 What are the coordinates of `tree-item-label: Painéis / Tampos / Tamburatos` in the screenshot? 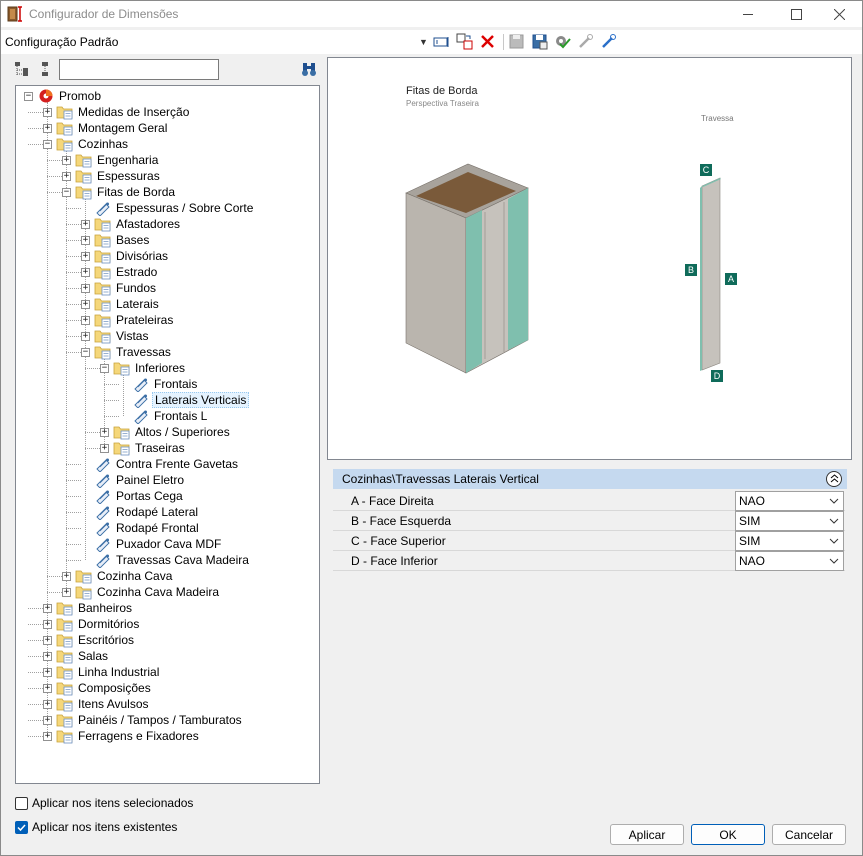 It's located at (160, 720).